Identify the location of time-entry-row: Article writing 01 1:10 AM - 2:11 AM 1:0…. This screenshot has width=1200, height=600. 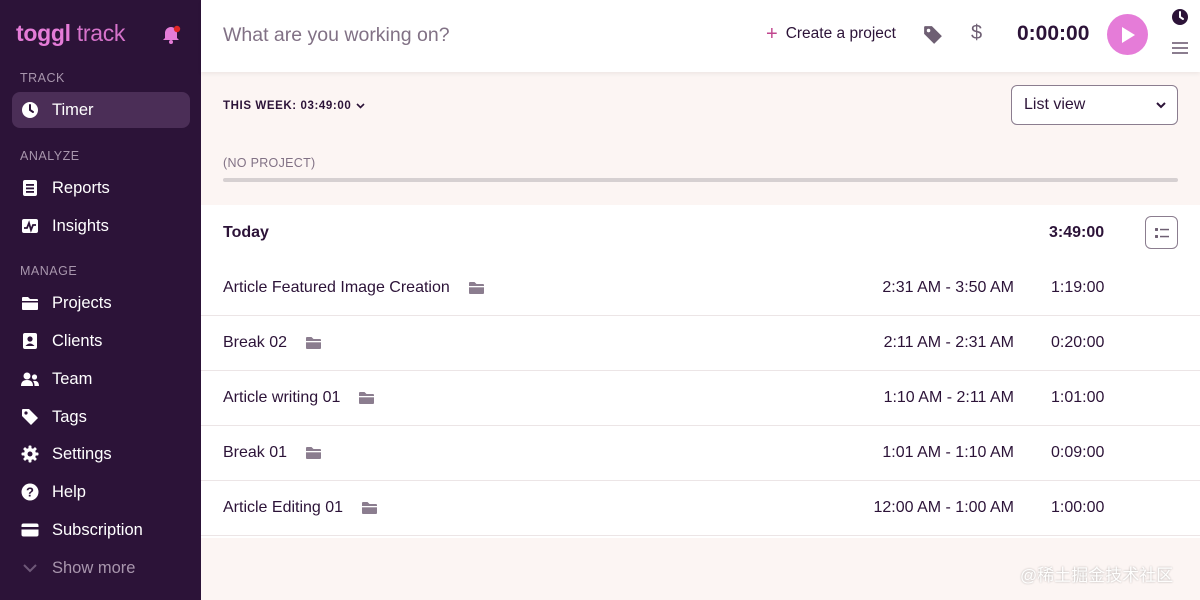
(700, 398).